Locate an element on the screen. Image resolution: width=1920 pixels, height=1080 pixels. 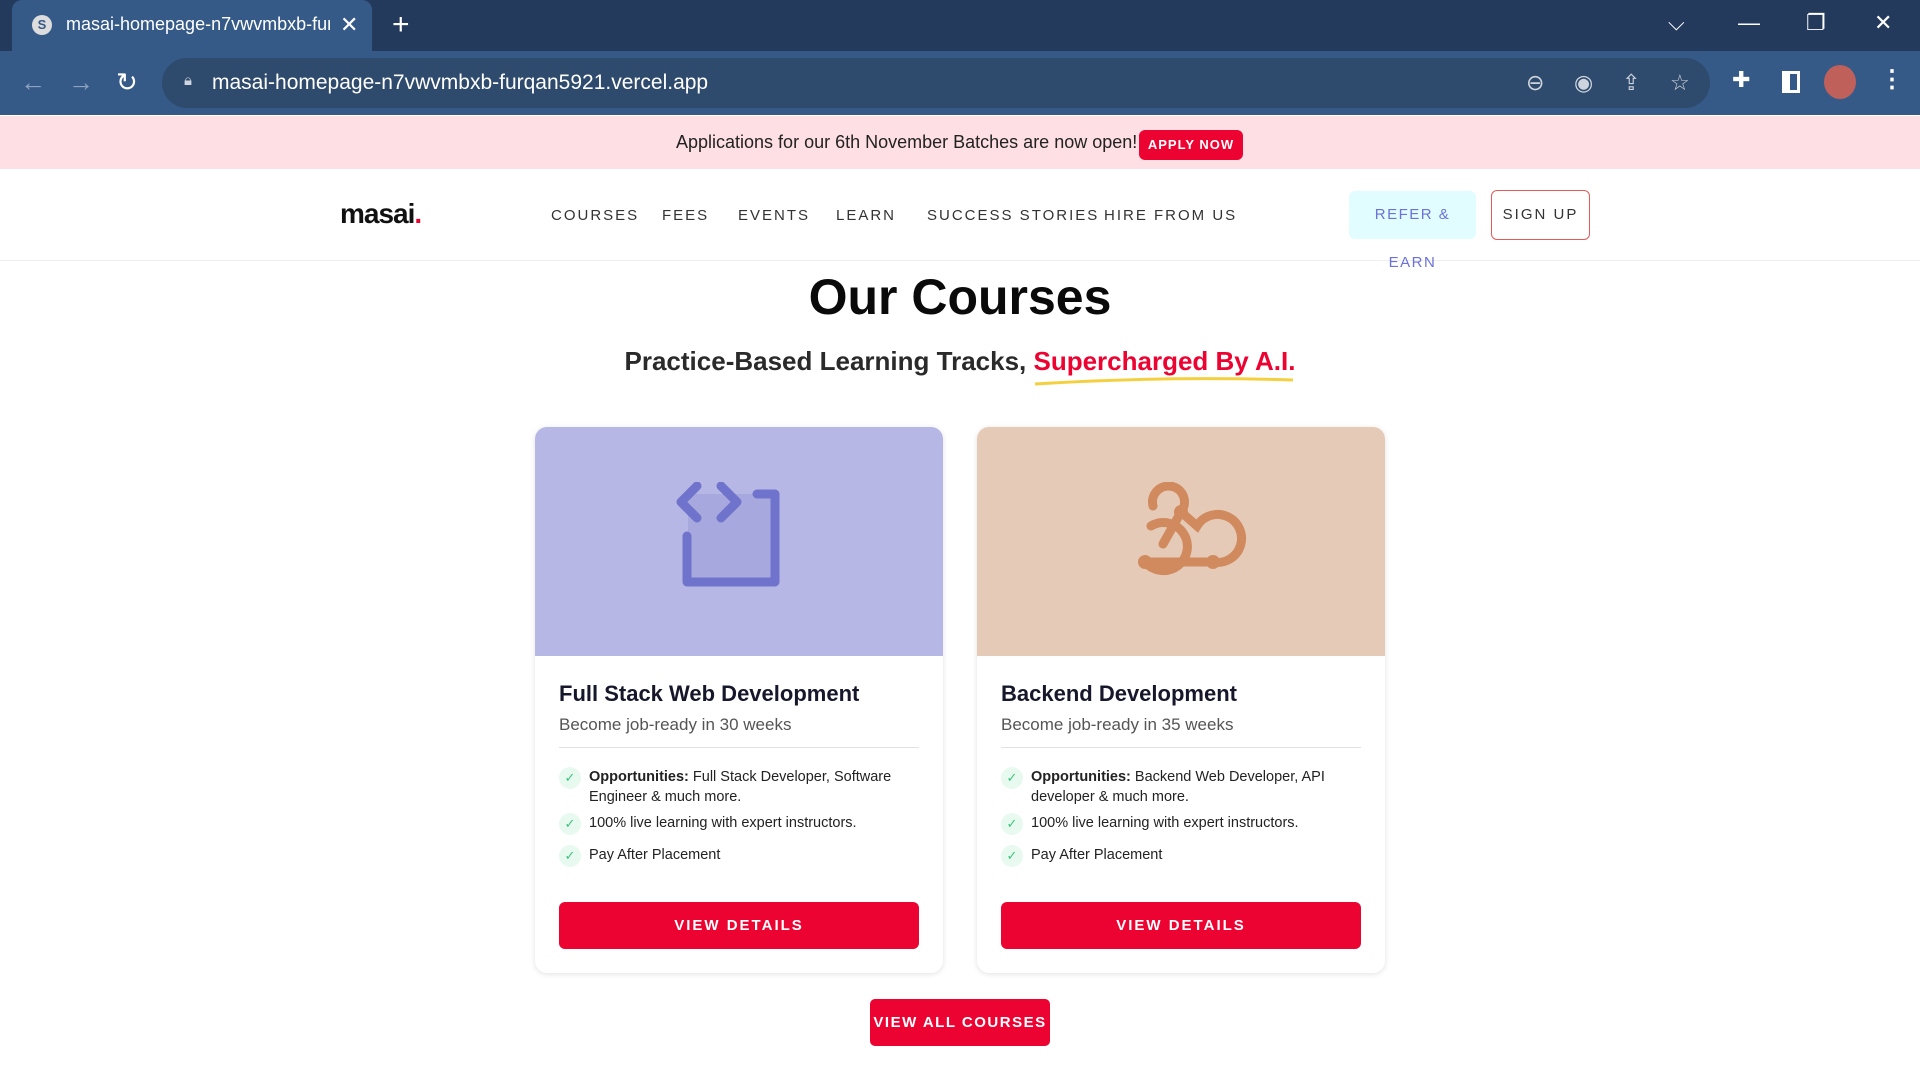
bookmark-star-icon: ☆ is located at coordinates (1680, 83).